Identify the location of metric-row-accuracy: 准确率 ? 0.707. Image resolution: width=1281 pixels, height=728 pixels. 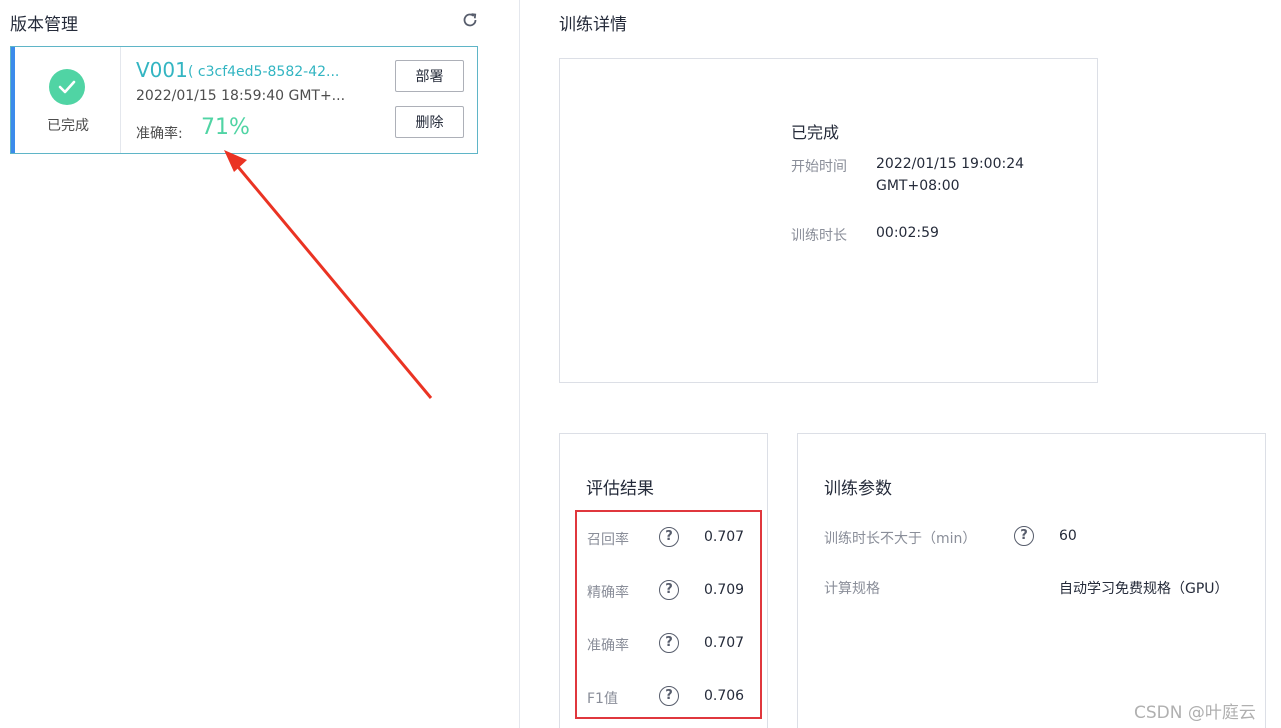
(670, 644).